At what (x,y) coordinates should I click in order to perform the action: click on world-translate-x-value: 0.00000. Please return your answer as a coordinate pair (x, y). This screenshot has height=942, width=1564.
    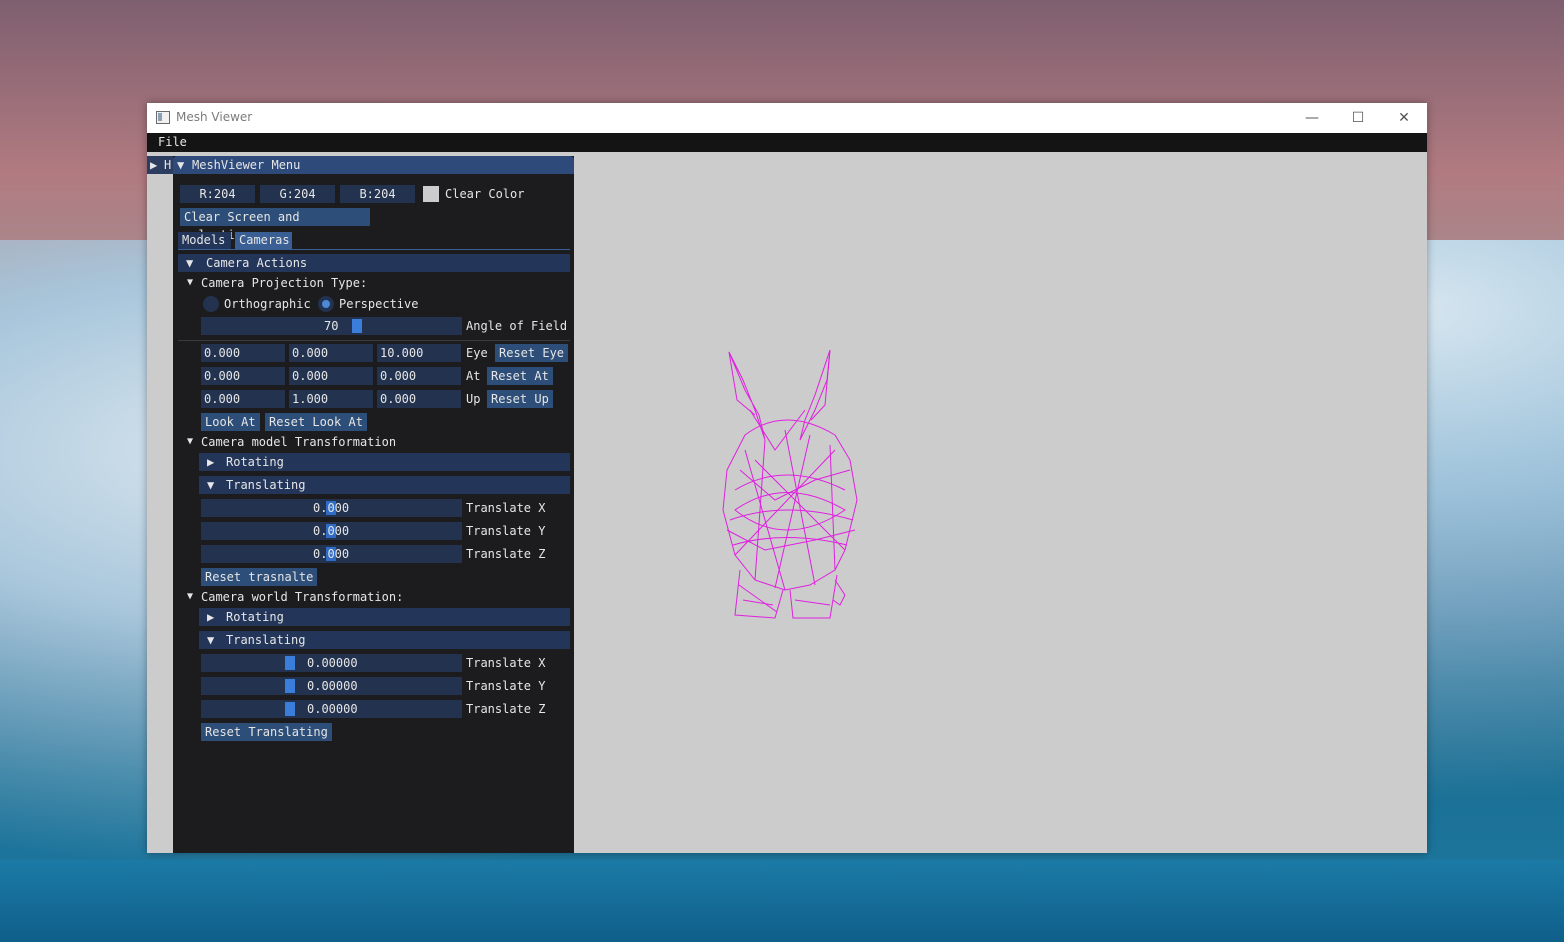
    Looking at the image, I should click on (332, 663).